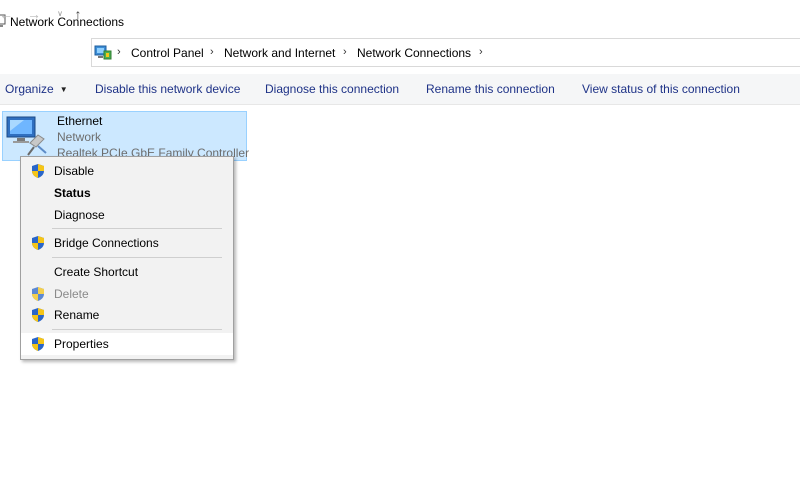 This screenshot has width=800, height=500. What do you see at coordinates (414, 53) in the screenshot?
I see `breadcrumb-network-connections: Network Connections` at bounding box center [414, 53].